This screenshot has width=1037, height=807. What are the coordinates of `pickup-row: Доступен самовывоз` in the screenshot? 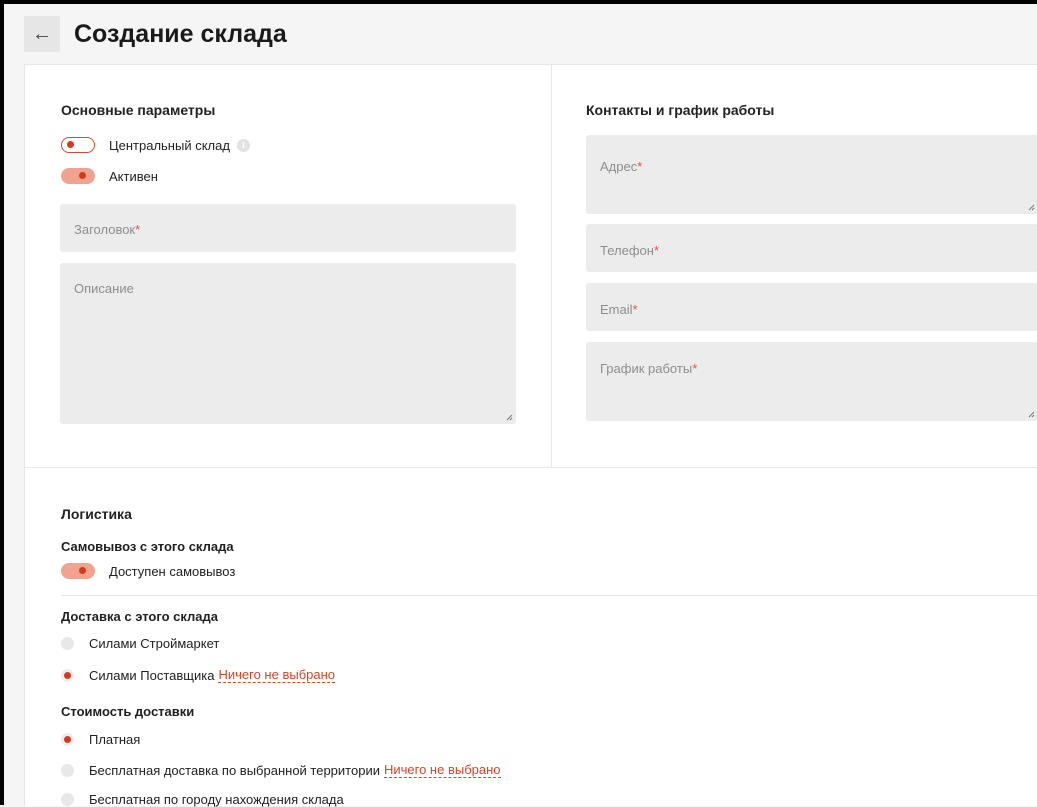 It's located at (148, 571).